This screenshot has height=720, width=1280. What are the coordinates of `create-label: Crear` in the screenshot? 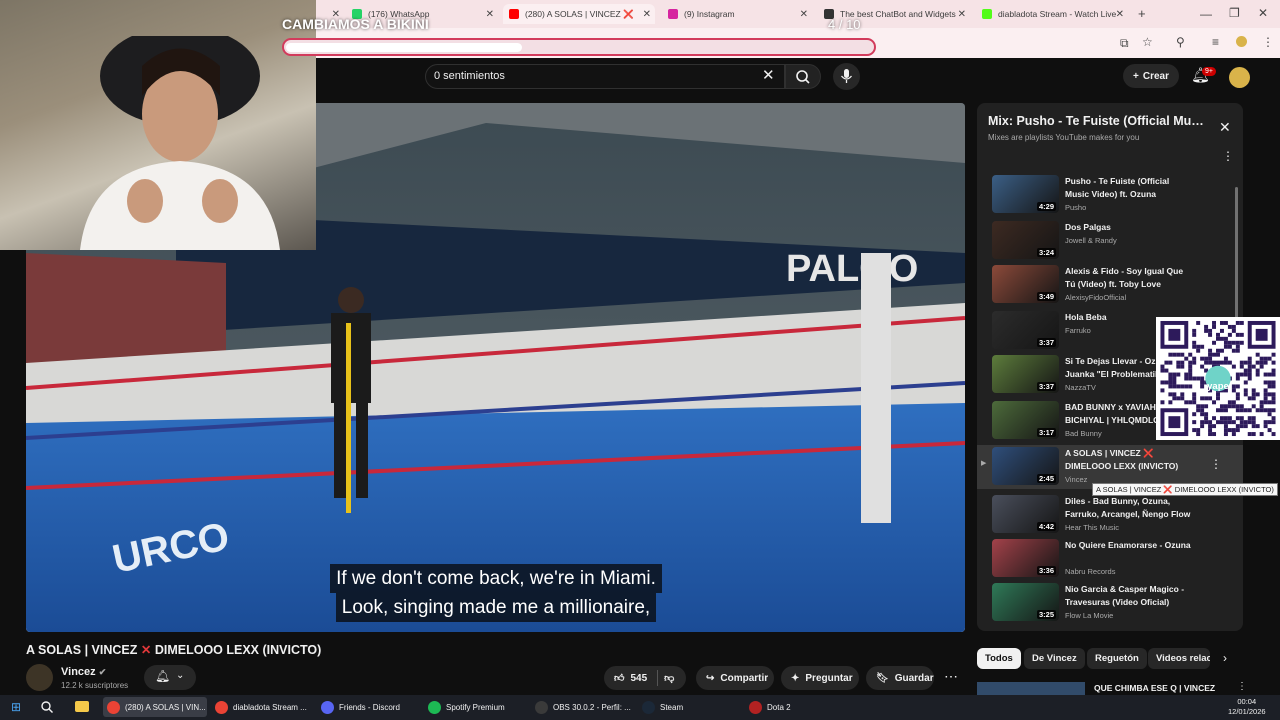 It's located at (1155, 76).